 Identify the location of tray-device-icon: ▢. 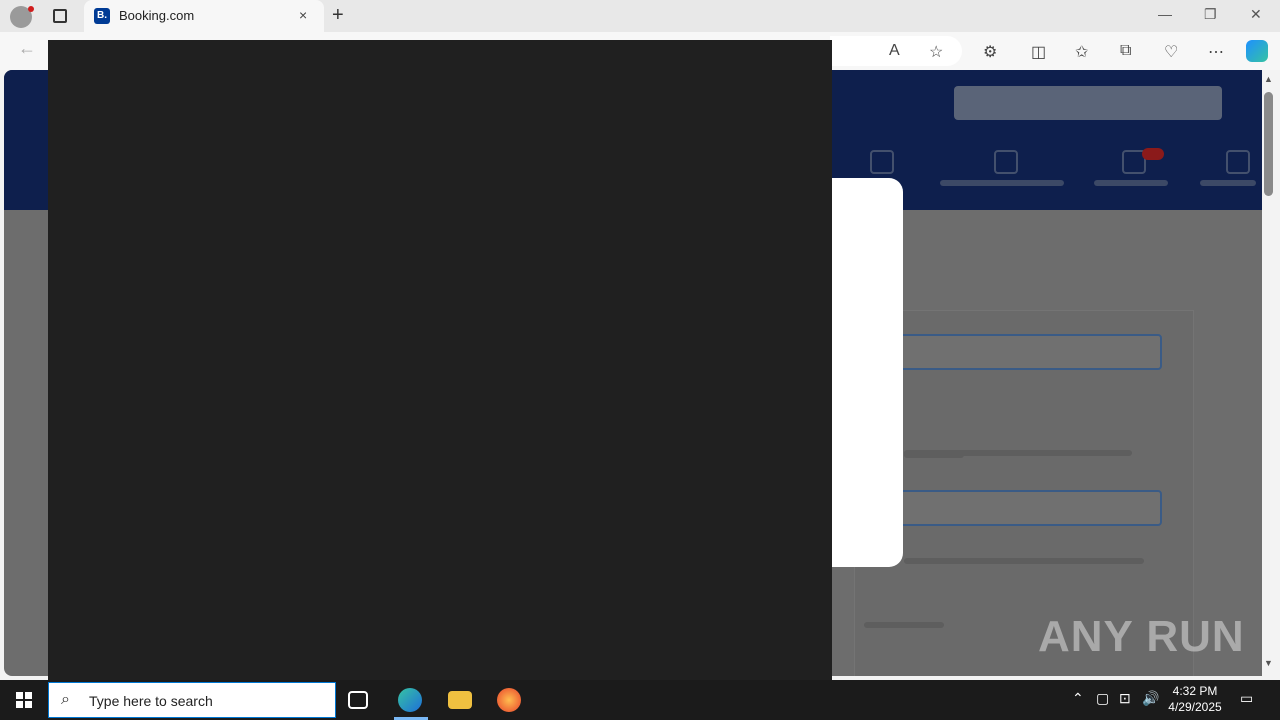
(1102, 698).